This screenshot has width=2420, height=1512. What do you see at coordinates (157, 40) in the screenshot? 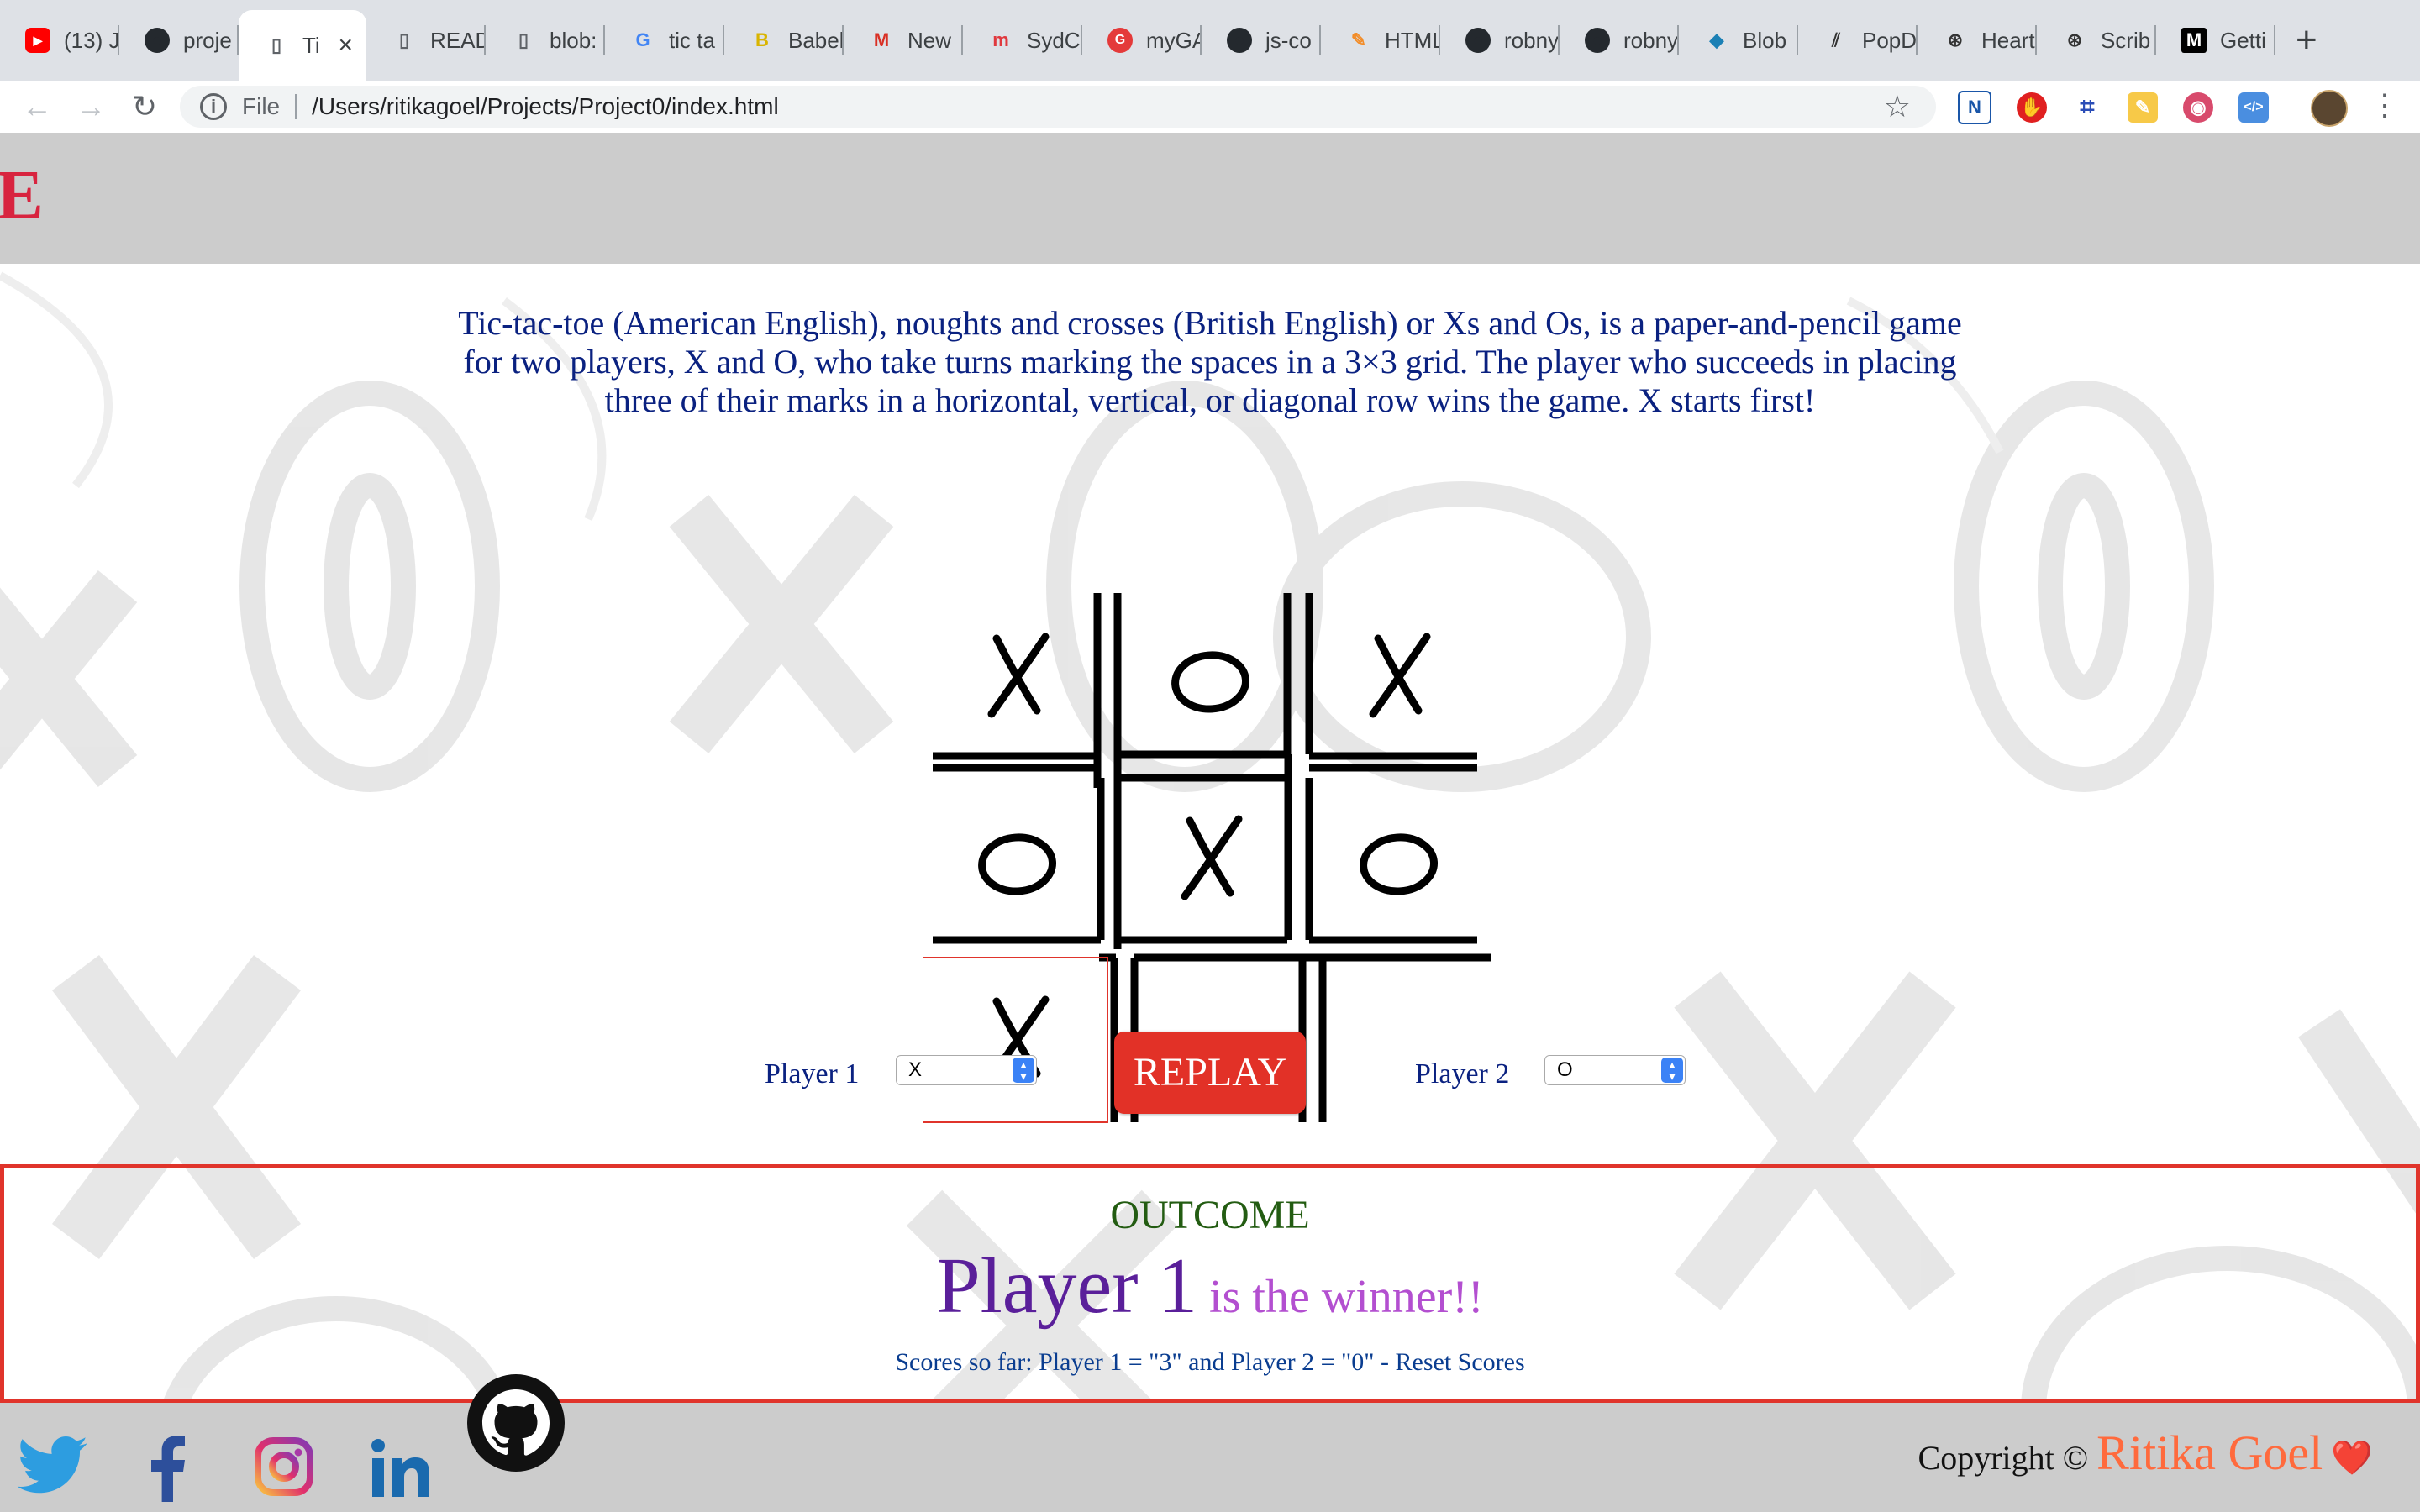
I see `github-icon: ●` at bounding box center [157, 40].